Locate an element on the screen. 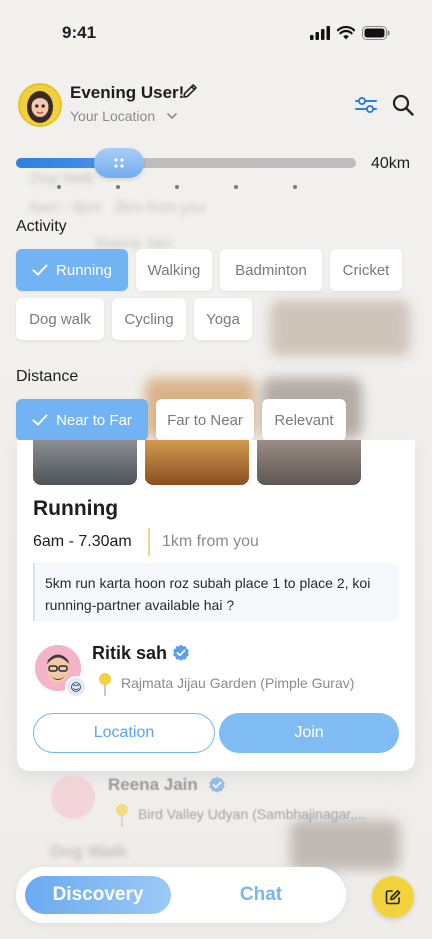 The height and width of the screenshot is (939, 432). bottom-nav: Discovery Chat is located at coordinates (181, 895).